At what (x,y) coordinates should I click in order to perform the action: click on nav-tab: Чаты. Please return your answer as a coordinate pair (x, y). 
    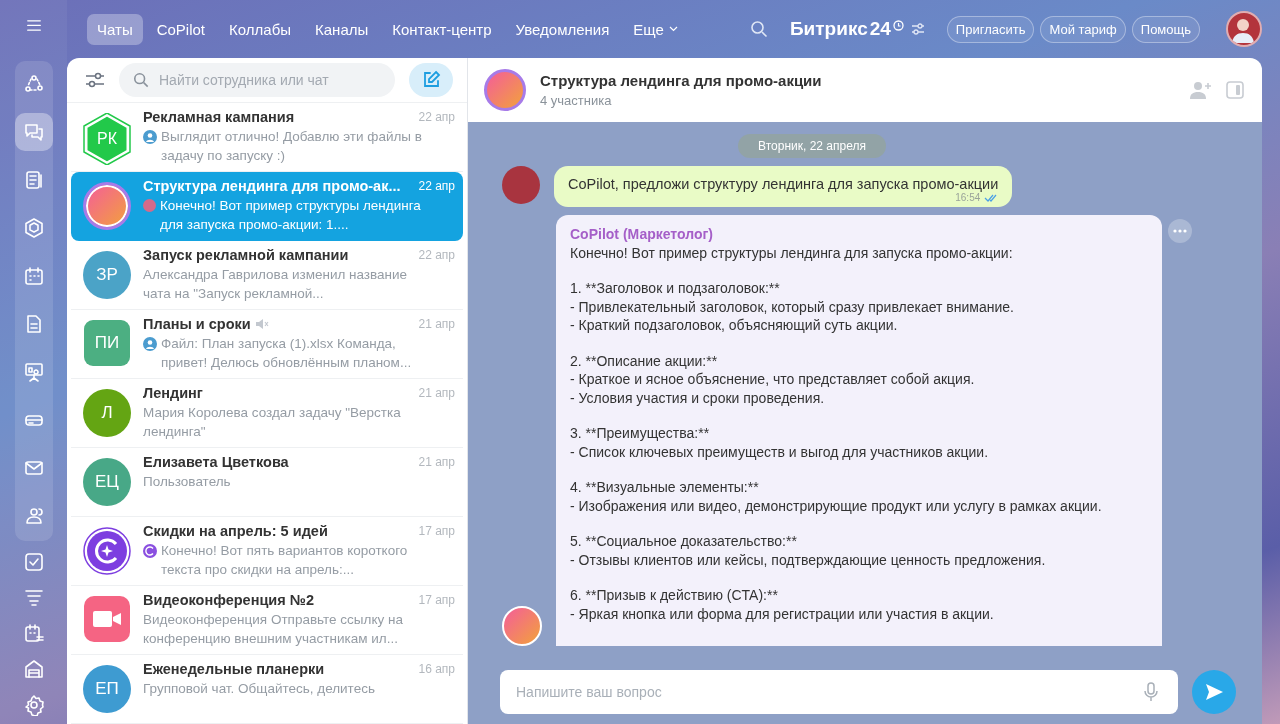
    Looking at the image, I should click on (115, 29).